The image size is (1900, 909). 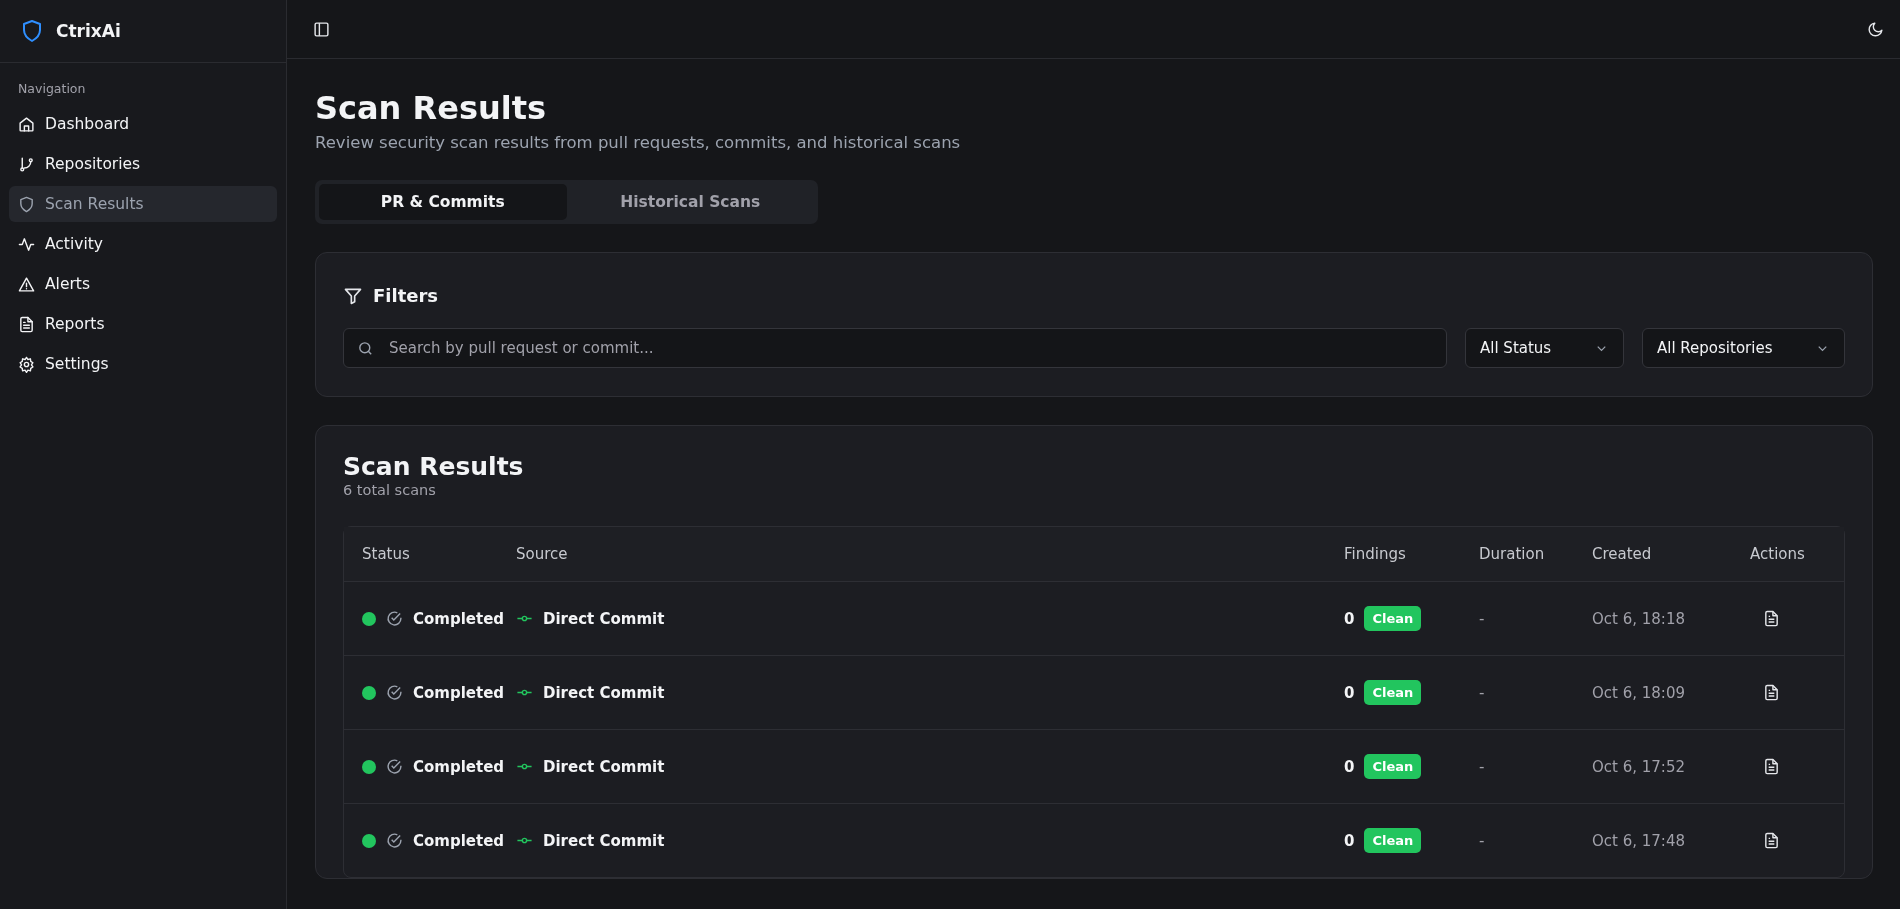 I want to click on shield-icon, so click(x=26, y=204).